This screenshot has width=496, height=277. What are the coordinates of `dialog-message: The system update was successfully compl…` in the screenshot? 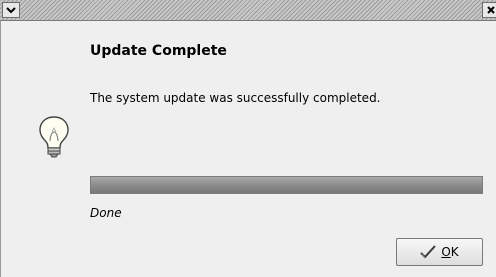 It's located at (235, 98).